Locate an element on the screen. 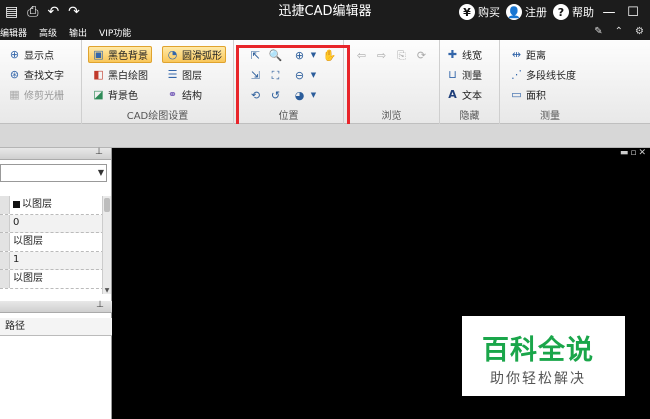  measure-button: ⊔ 测量 is located at coordinates (464, 74).